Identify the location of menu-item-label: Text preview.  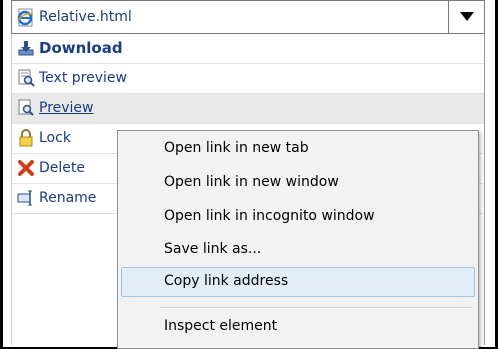
(83, 78).